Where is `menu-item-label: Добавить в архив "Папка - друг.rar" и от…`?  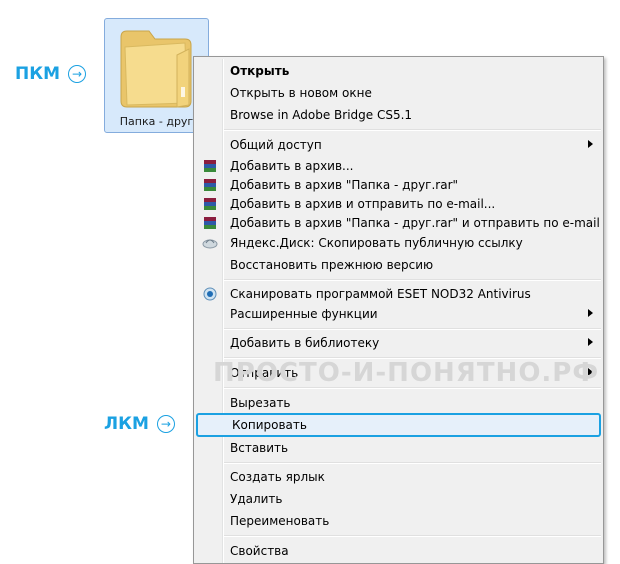
menu-item-label: Добавить в архив "Папка - друг.rar" и от… is located at coordinates (415, 223).